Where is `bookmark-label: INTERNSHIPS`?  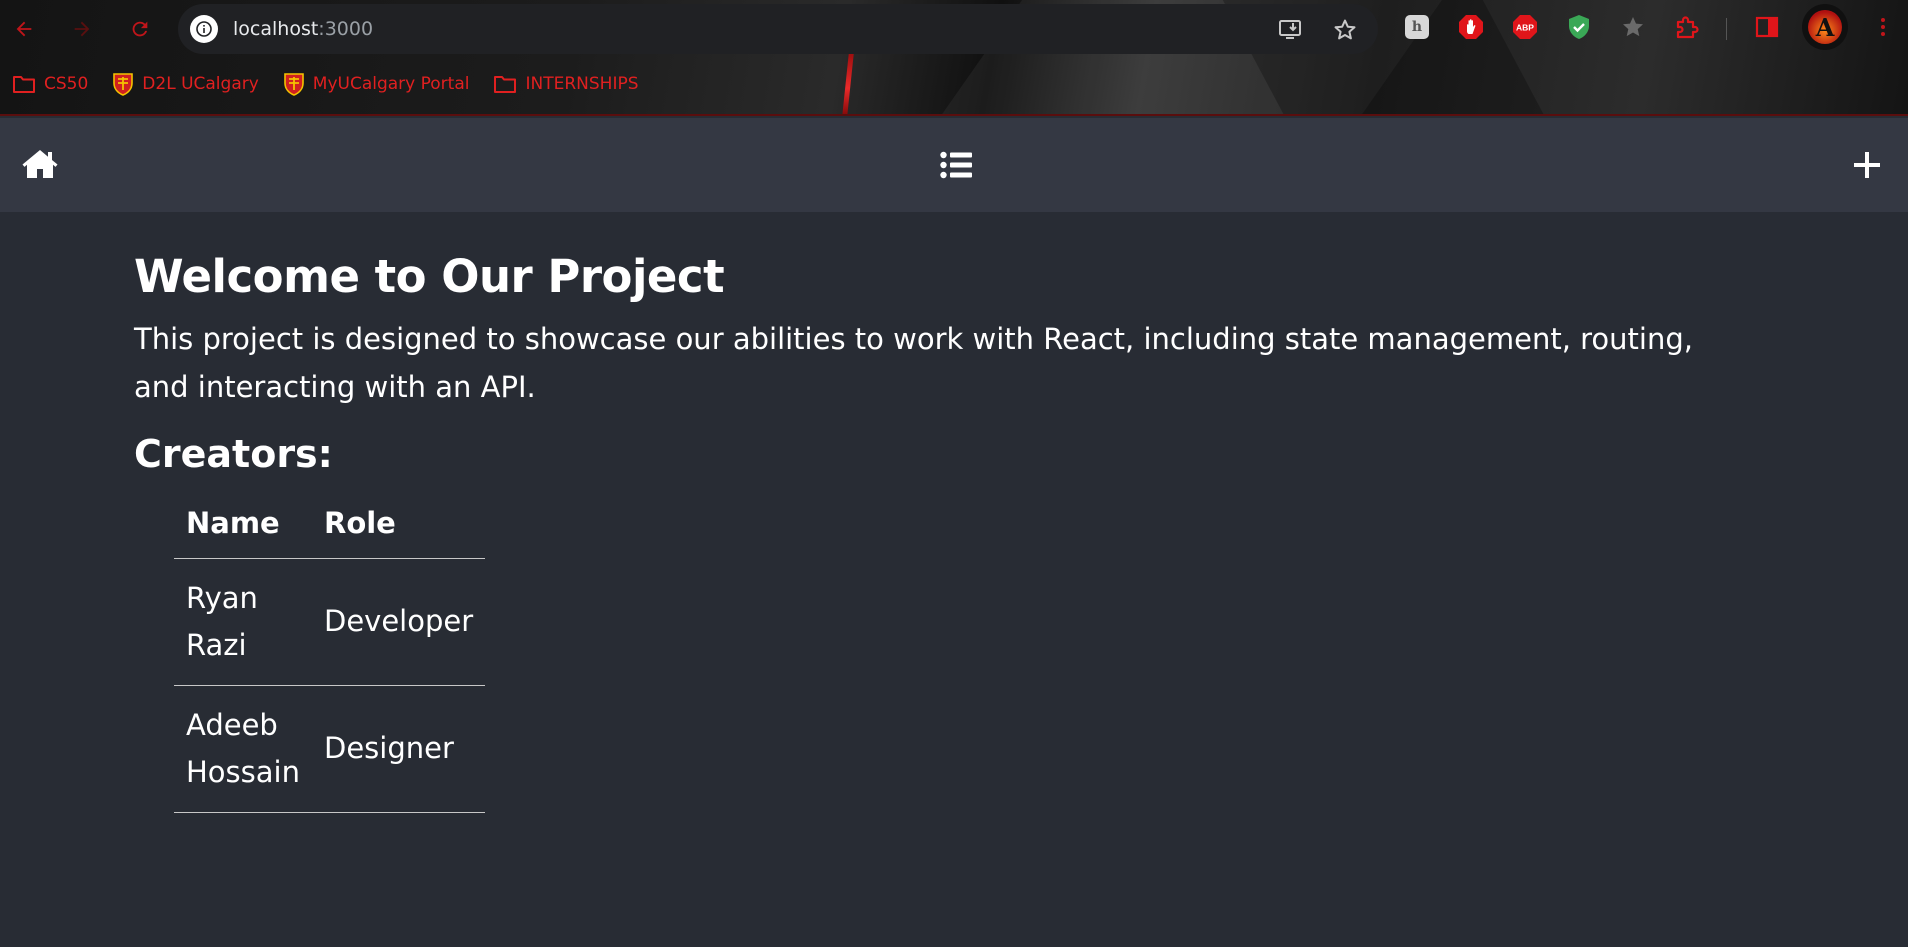 bookmark-label: INTERNSHIPS is located at coordinates (582, 84).